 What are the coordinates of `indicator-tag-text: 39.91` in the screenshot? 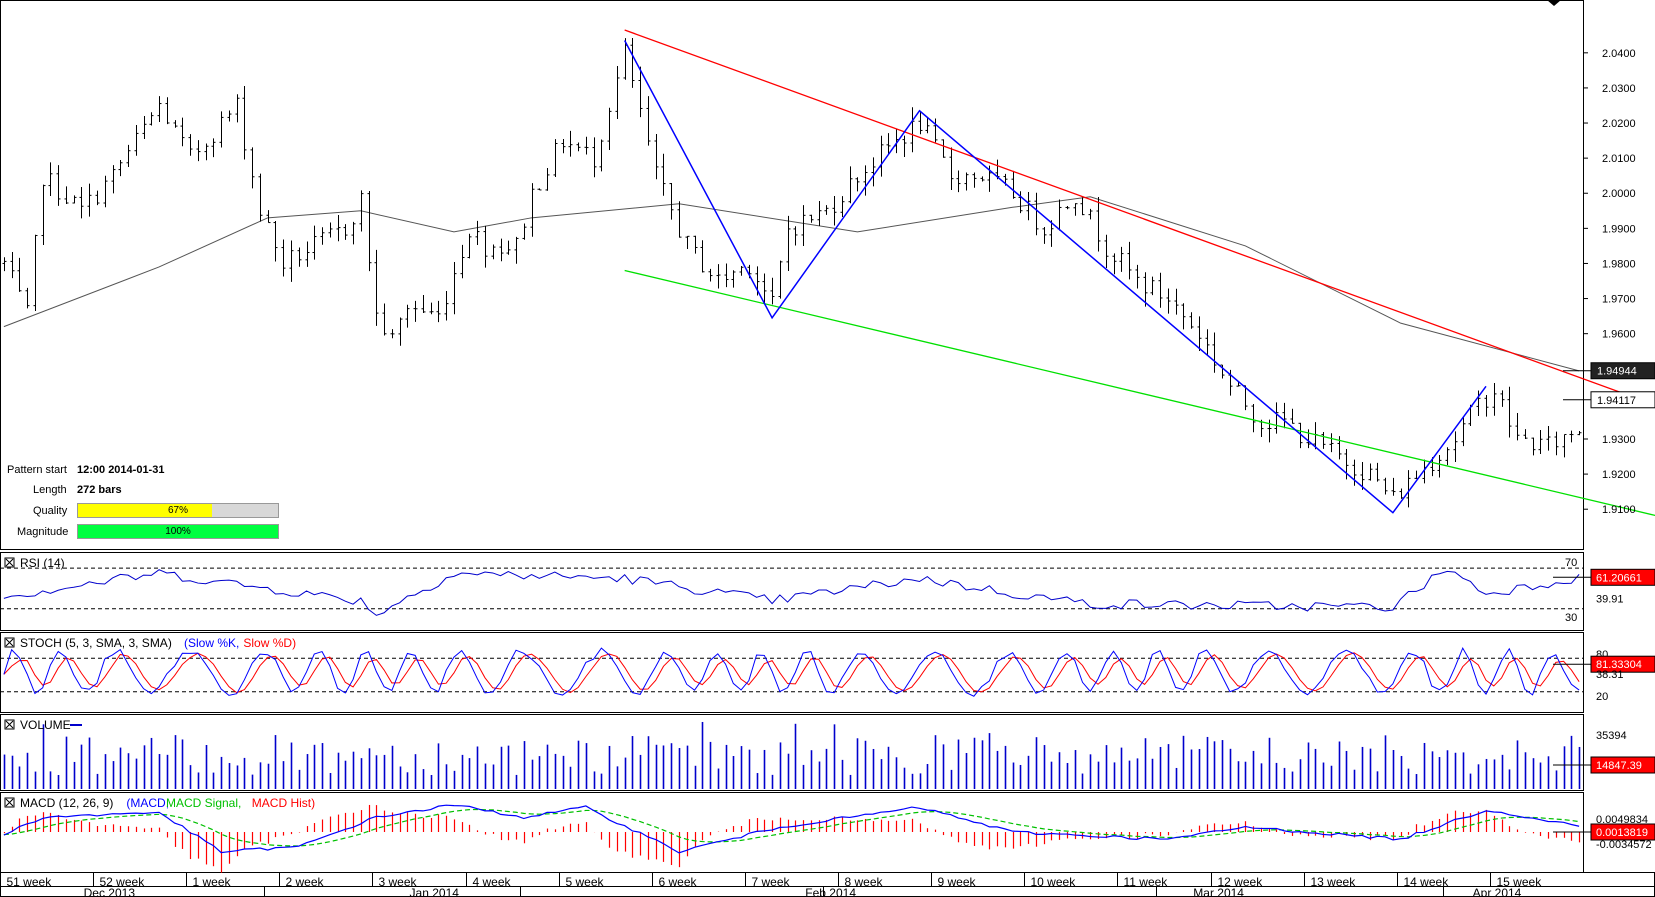 It's located at (1610, 600).